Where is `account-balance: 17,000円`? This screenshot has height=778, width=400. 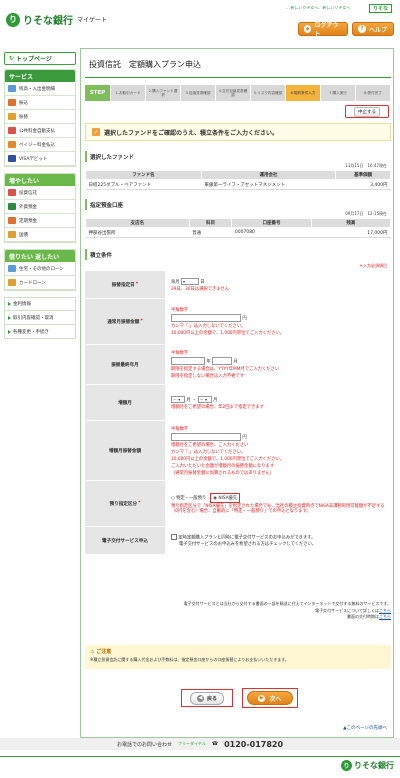
account-balance: 17,000円 is located at coordinates (351, 232).